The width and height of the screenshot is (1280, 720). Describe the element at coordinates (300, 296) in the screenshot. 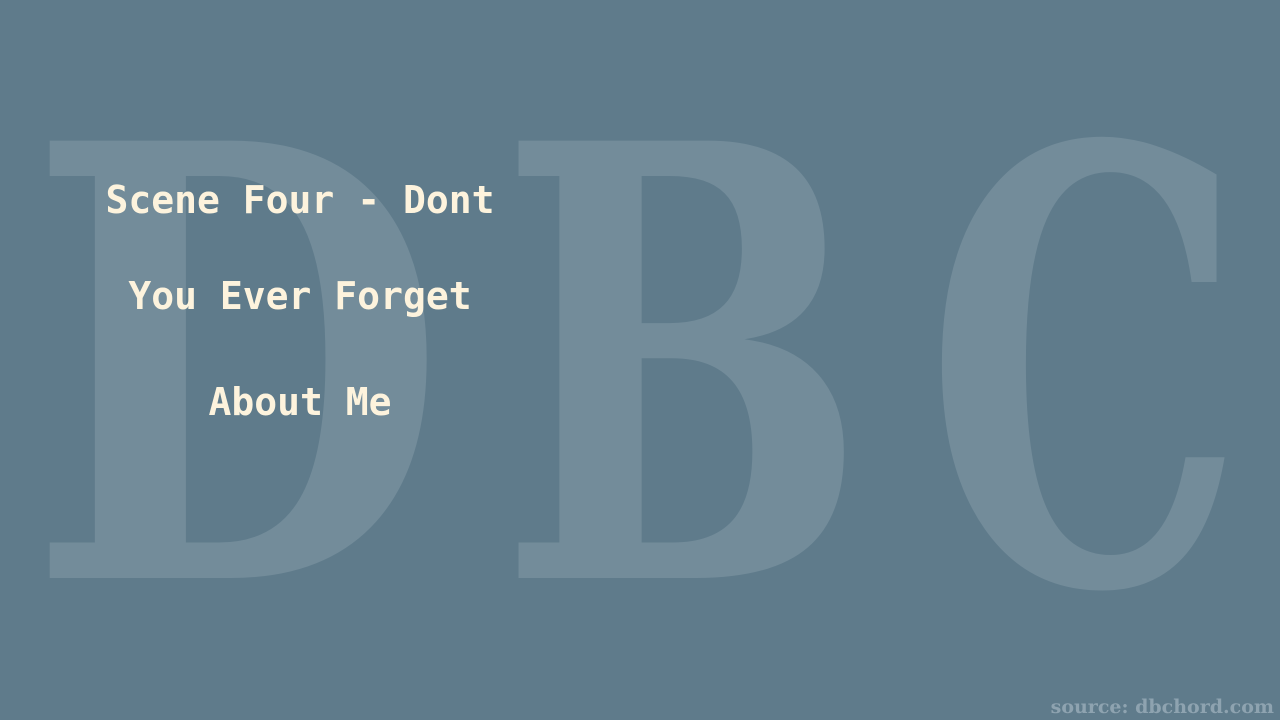

I see `song-title-line-2: You Ever Forget` at that location.